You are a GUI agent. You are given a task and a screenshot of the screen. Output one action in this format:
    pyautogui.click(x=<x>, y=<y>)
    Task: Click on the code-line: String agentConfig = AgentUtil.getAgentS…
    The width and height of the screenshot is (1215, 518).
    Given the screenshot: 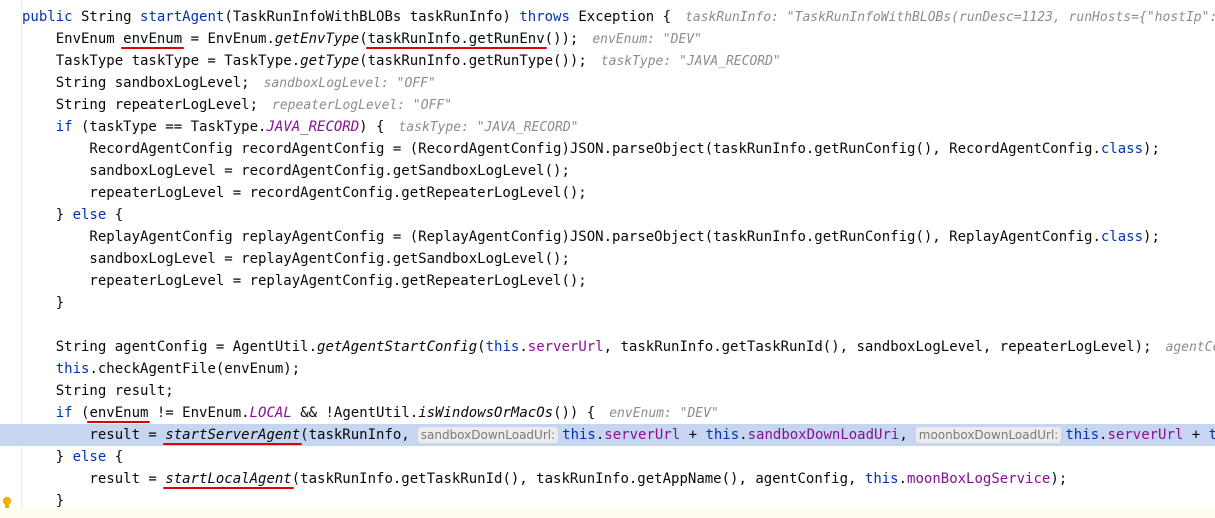 What is the action you would take?
    pyautogui.click(x=607, y=347)
    